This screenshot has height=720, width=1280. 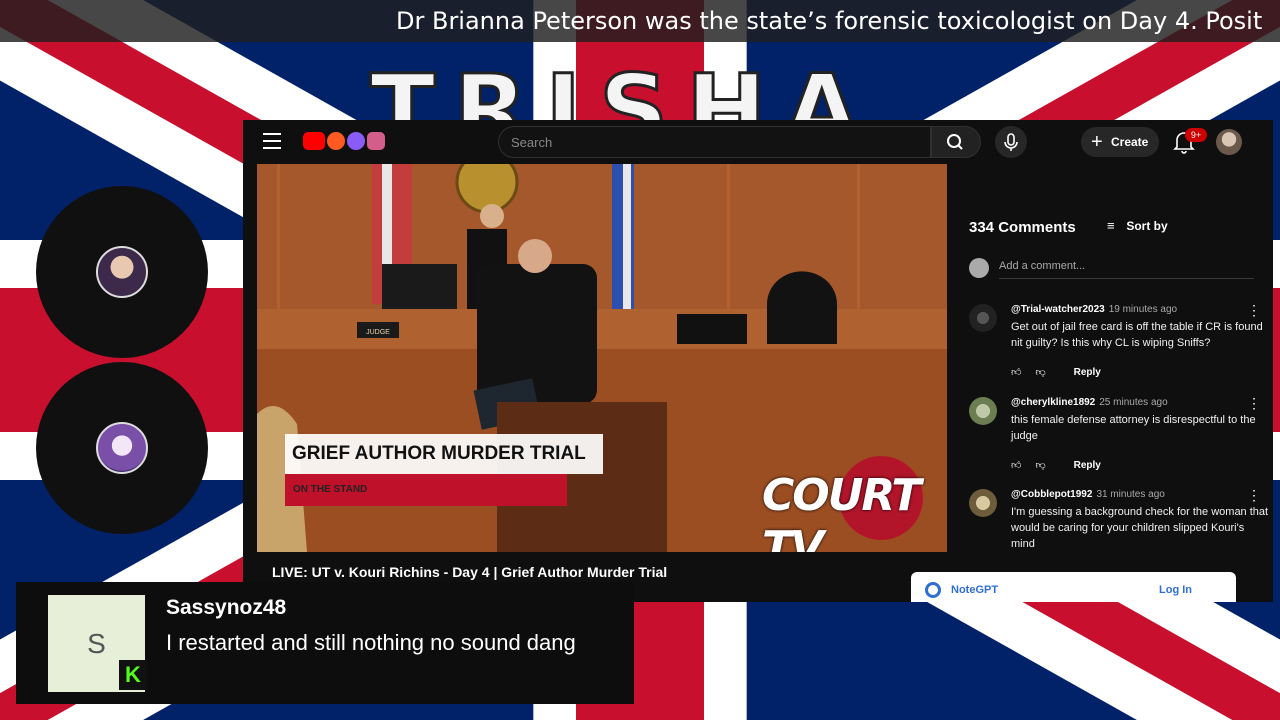 I want to click on notegpt-logo-icon, so click(x=933, y=590).